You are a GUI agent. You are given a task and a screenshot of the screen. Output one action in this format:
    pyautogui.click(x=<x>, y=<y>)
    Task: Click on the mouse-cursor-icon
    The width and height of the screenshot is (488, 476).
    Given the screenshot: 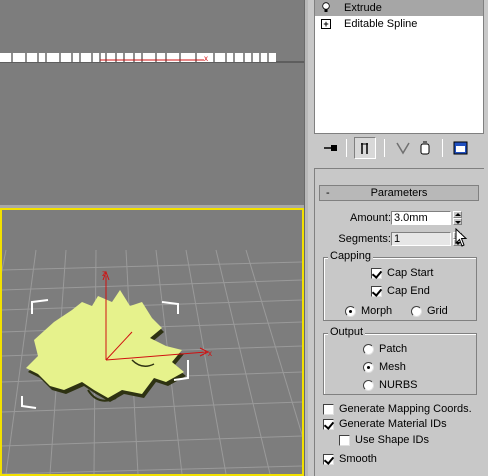 What is the action you would take?
    pyautogui.click(x=461, y=237)
    